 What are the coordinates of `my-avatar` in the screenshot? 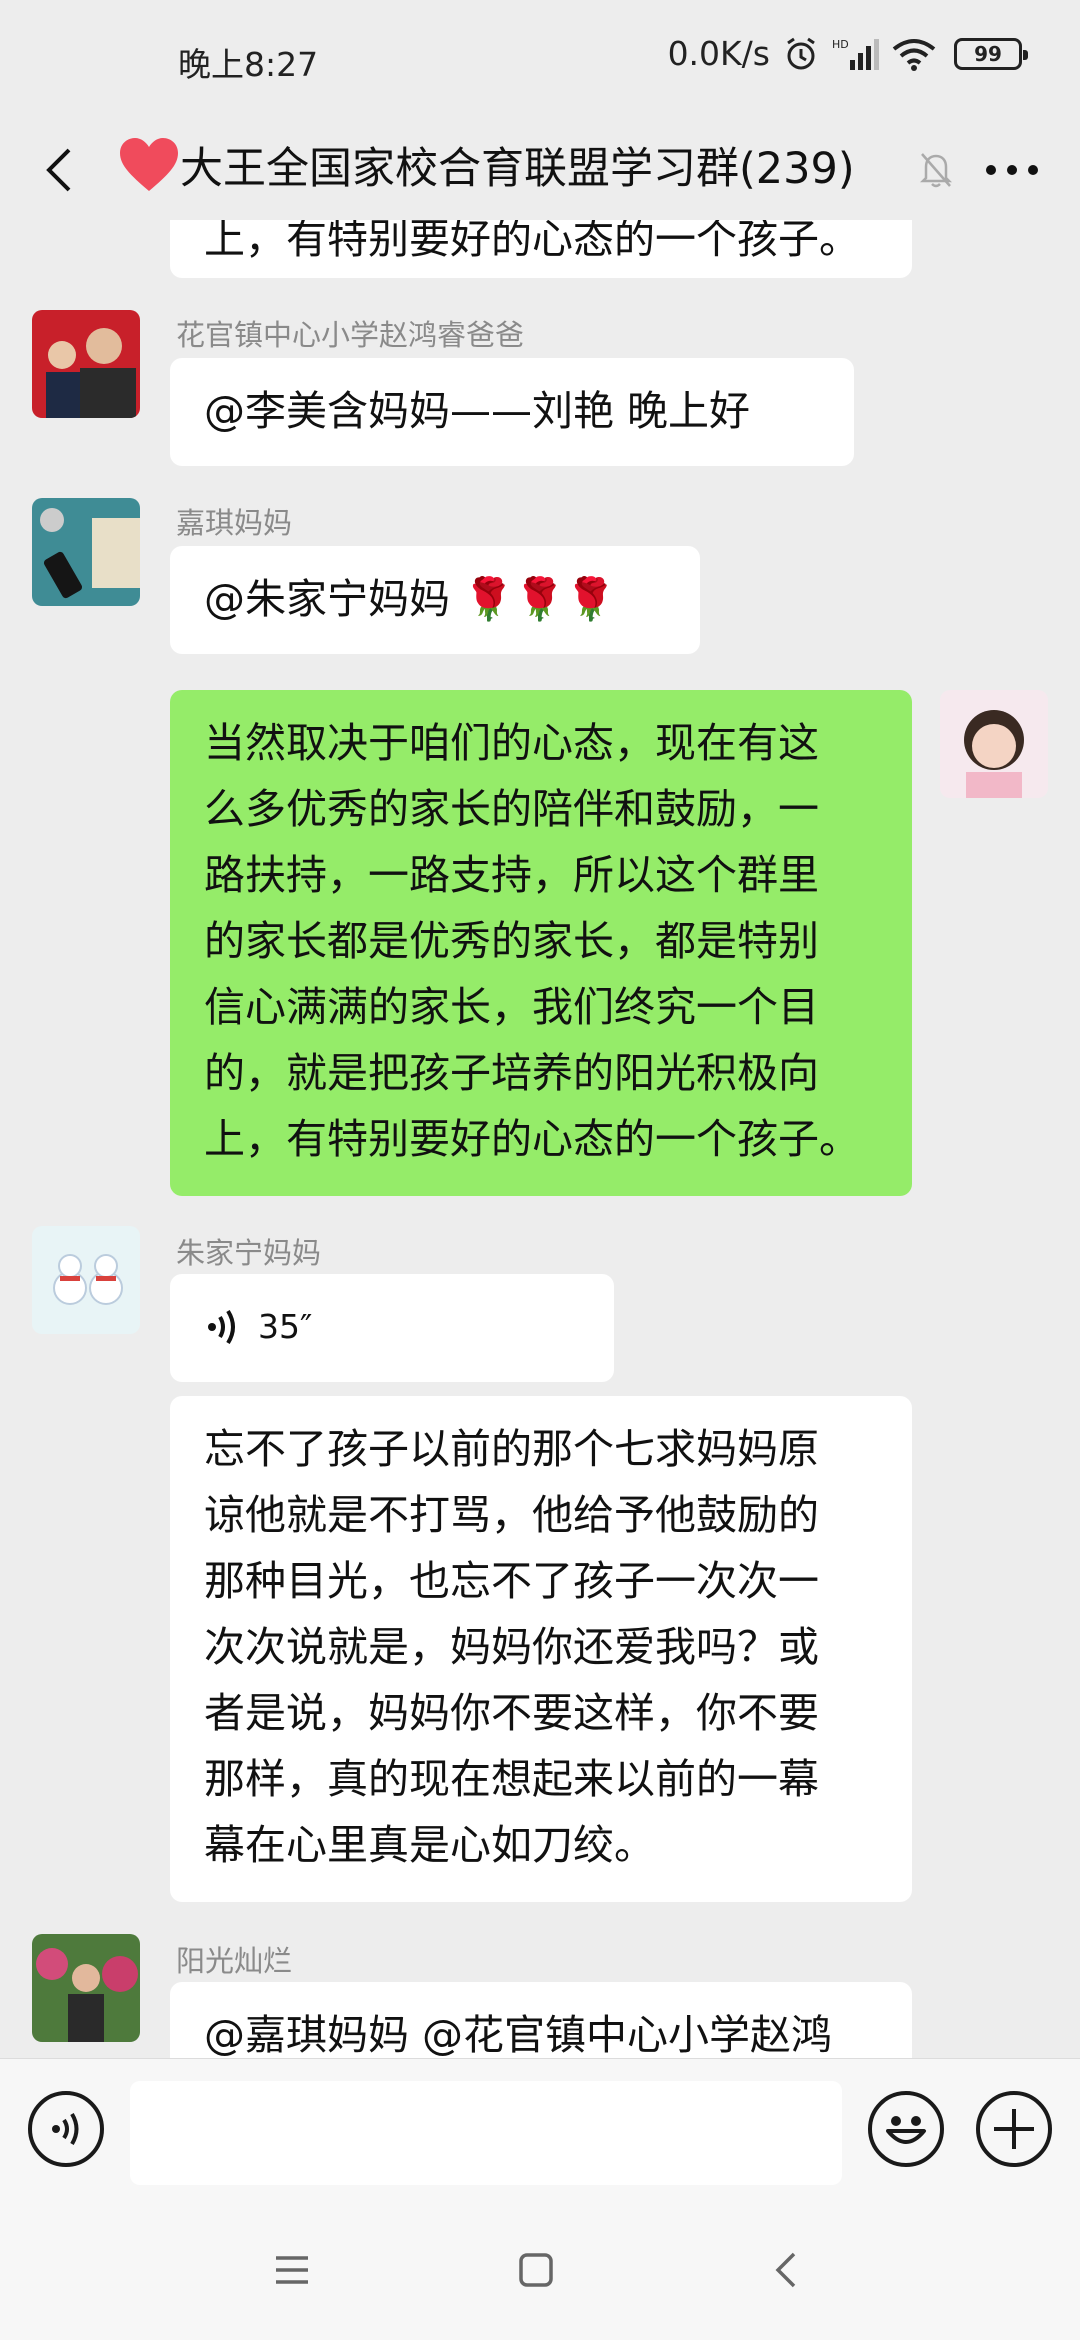 It's located at (994, 744).